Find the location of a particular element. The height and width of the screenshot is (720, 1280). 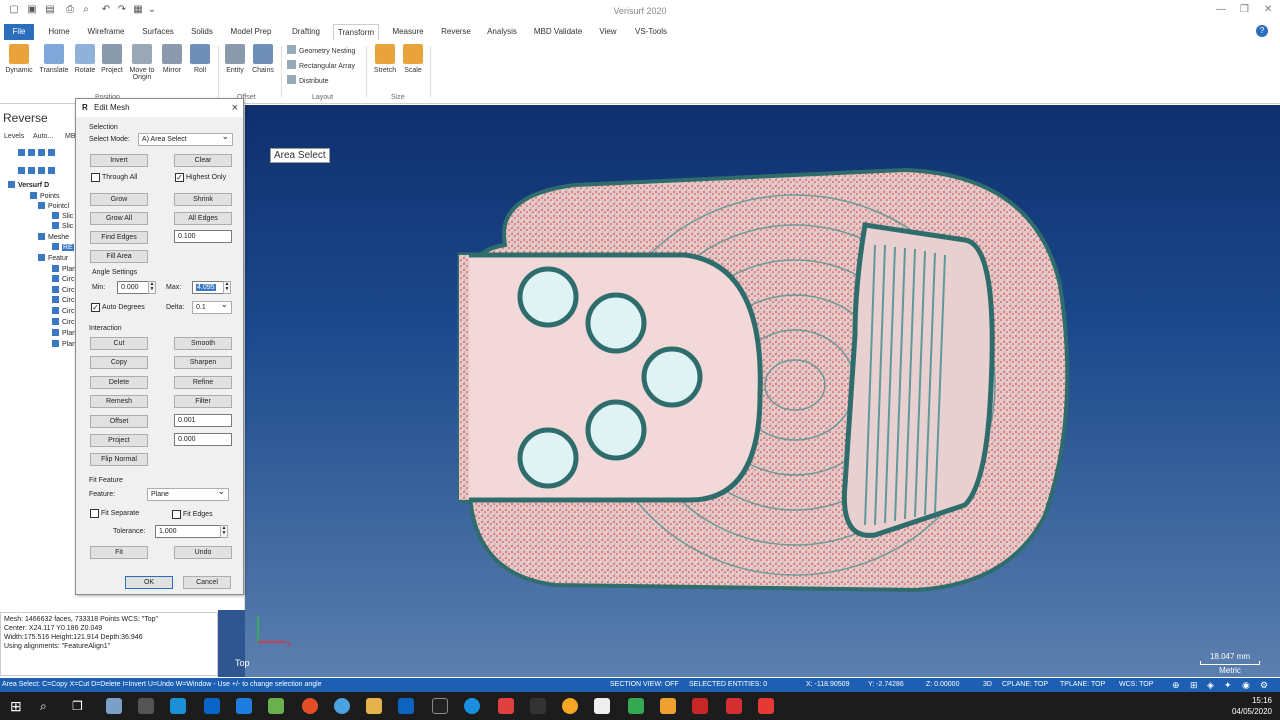

tolerance-spinner: ▲ ▼ is located at coordinates (224, 531).